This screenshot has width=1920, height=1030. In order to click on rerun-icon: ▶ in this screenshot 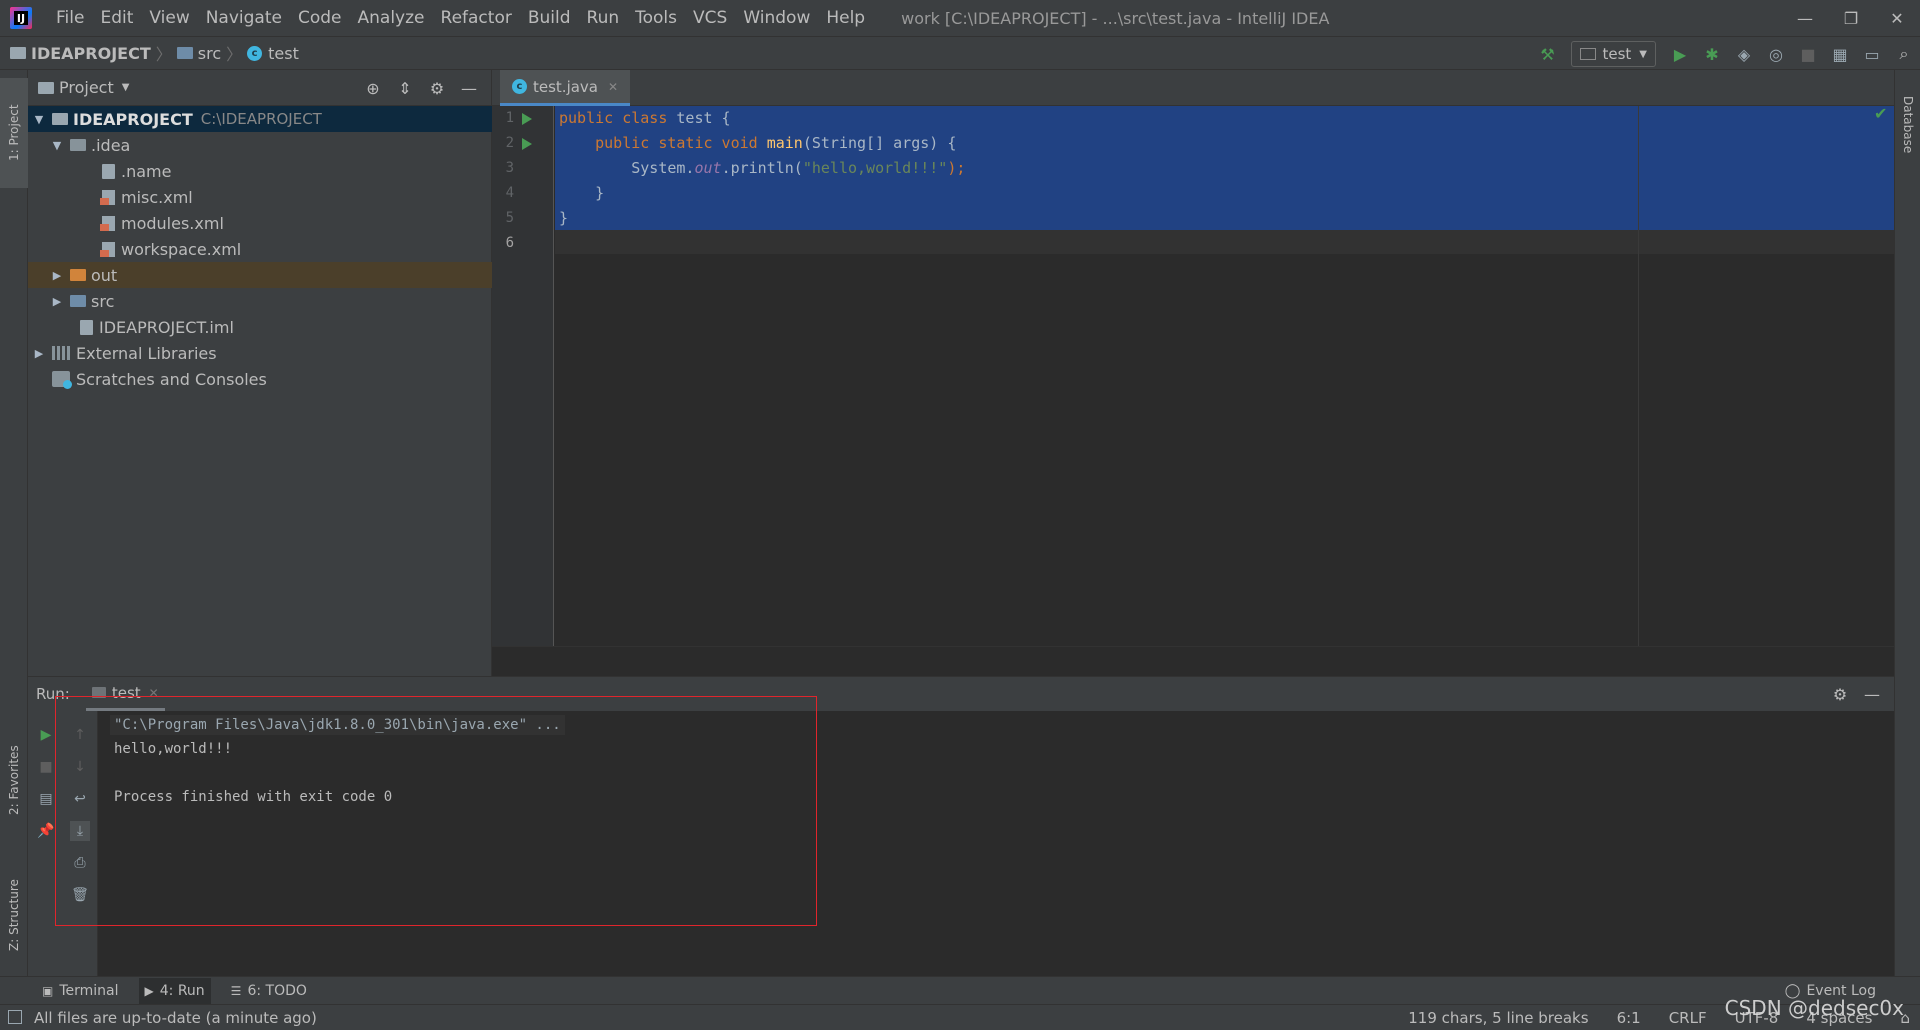, I will do `click(46, 735)`.